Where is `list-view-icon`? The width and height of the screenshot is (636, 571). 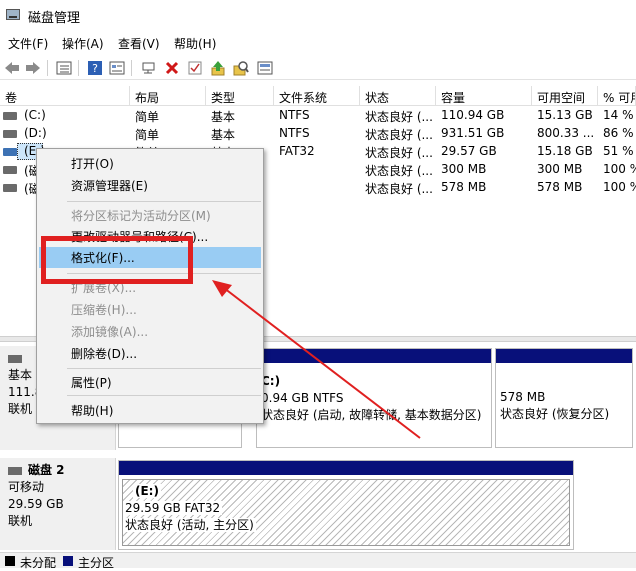 list-view-icon is located at coordinates (64, 68).